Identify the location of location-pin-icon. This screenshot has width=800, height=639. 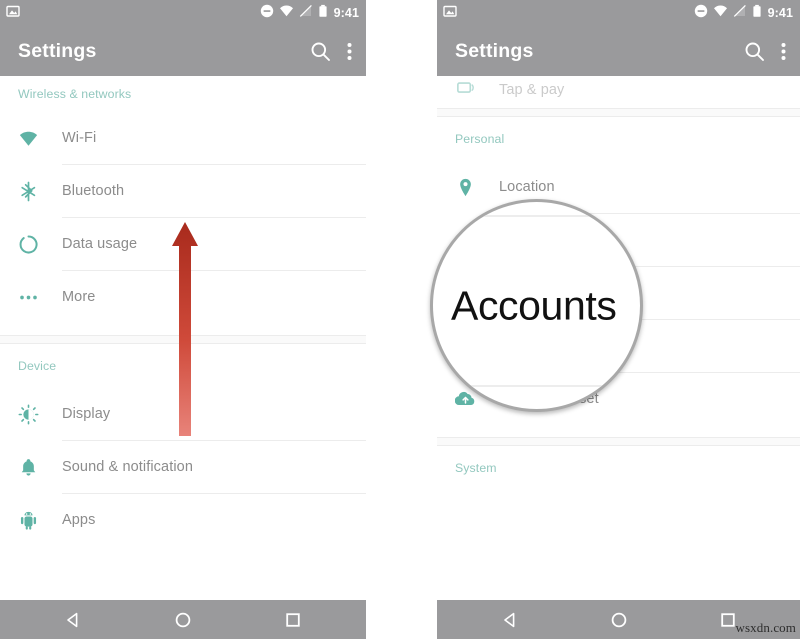
(477, 187).